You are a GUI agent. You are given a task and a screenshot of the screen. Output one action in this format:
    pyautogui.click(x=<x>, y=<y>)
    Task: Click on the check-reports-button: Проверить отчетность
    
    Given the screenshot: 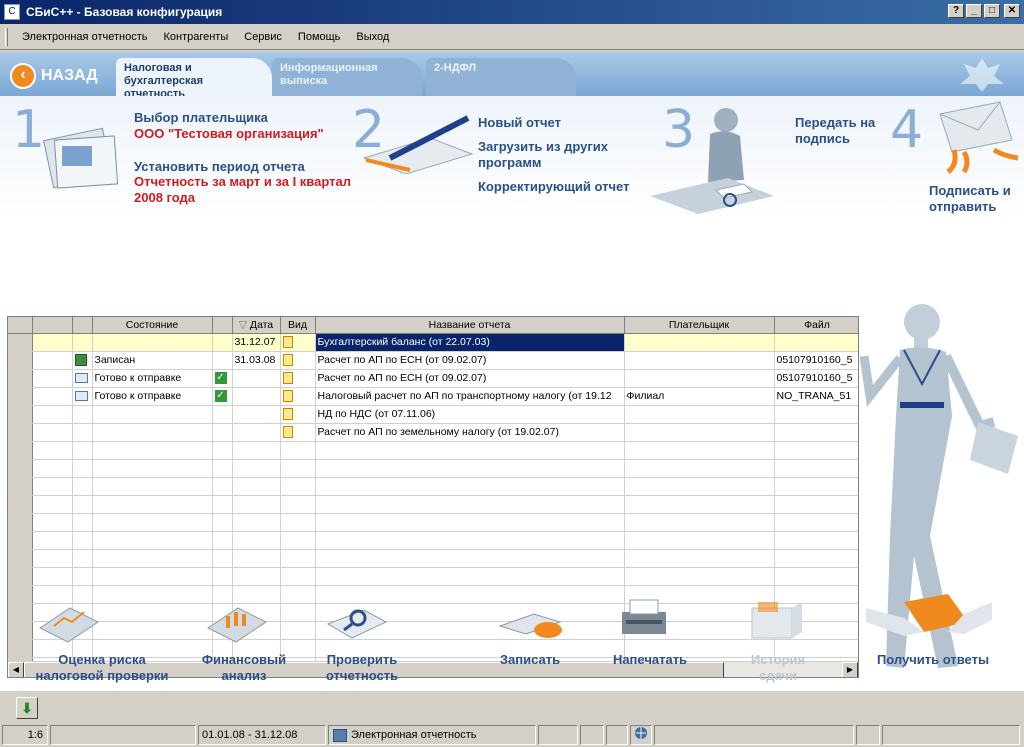 What is the action you would take?
    pyautogui.click(x=362, y=668)
    